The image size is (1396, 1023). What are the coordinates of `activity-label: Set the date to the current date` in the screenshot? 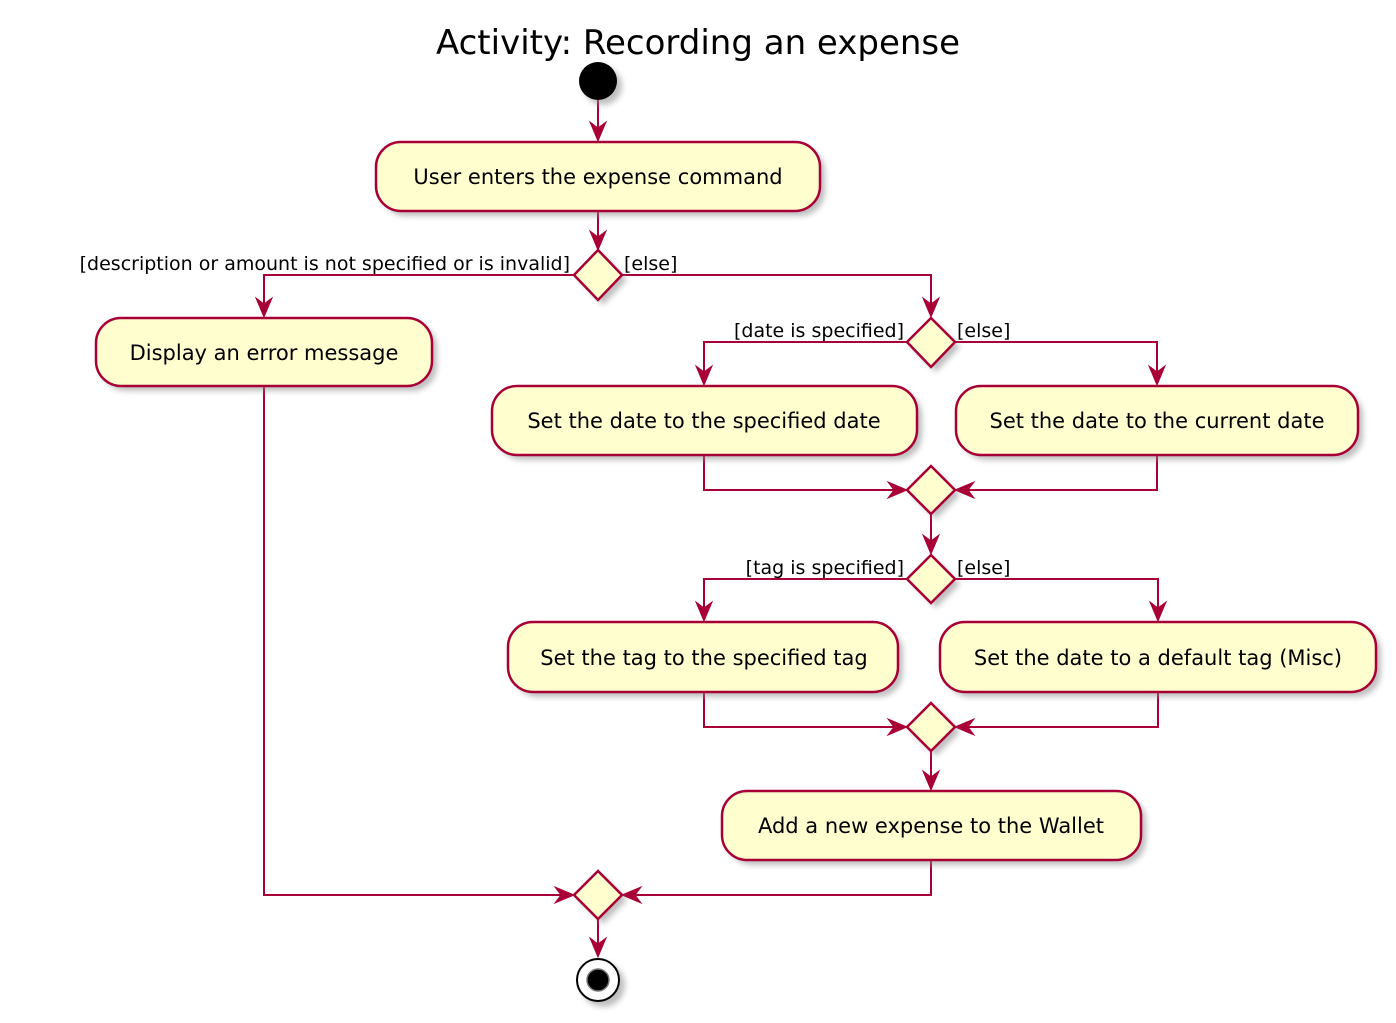 It's located at (1156, 421).